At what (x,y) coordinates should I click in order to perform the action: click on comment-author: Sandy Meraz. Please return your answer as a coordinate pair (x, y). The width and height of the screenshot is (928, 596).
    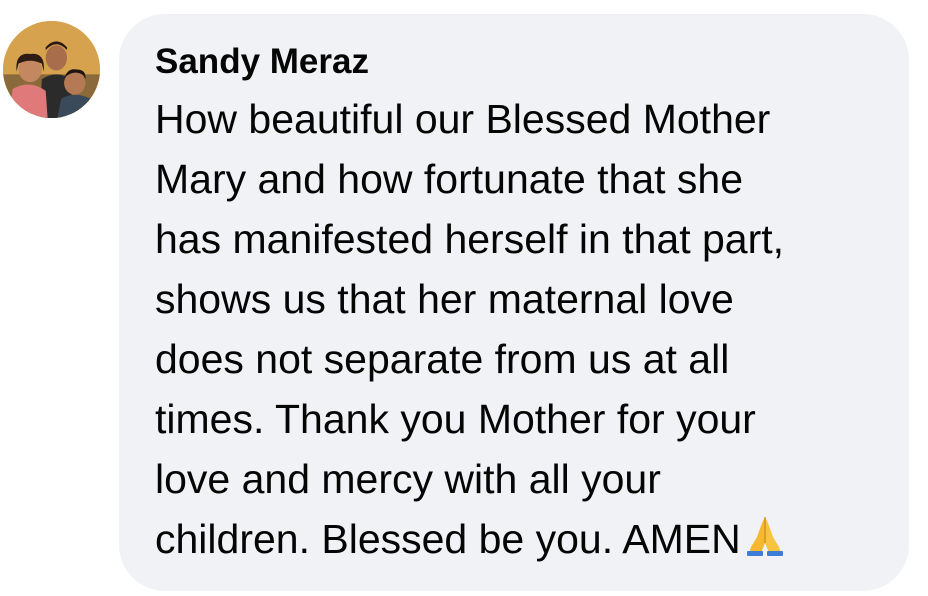
    Looking at the image, I should click on (262, 62).